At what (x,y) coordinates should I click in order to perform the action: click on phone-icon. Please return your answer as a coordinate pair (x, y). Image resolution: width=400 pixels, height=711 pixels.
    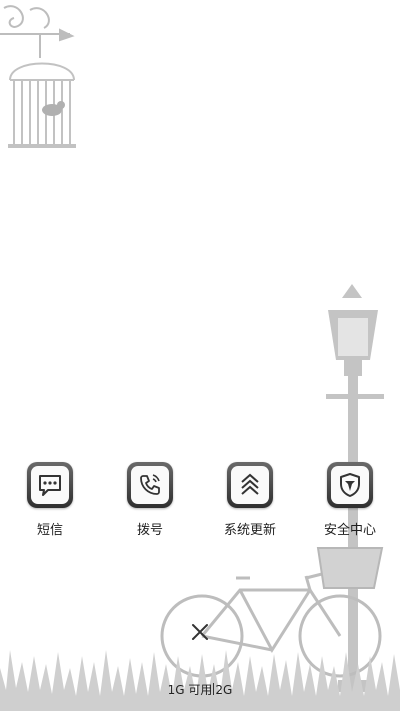
    Looking at the image, I should click on (150, 485).